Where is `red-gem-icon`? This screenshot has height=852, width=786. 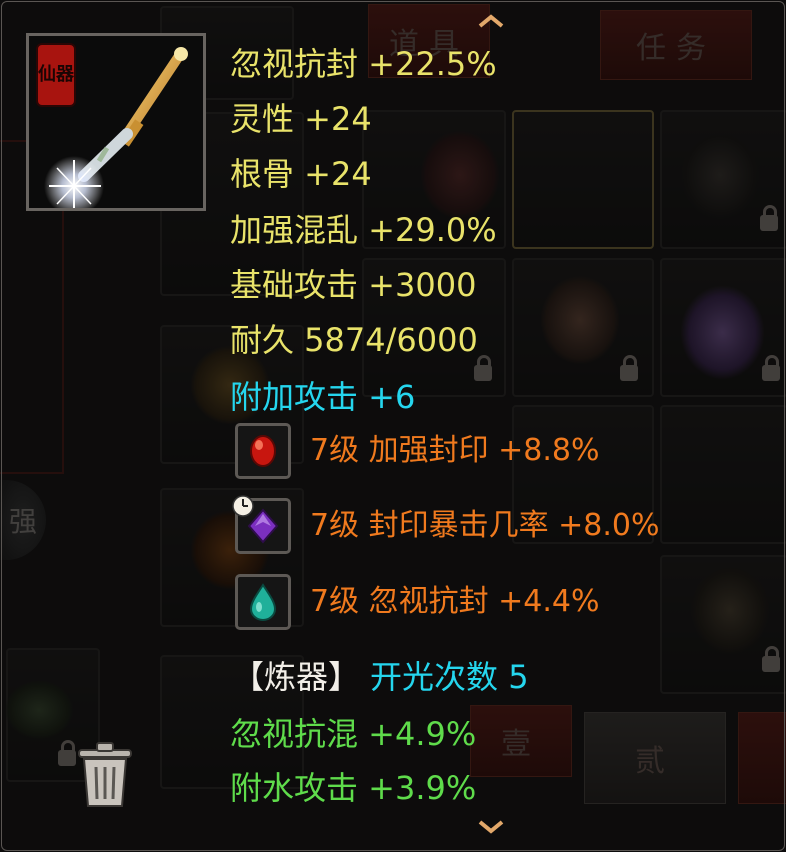 red-gem-icon is located at coordinates (263, 451).